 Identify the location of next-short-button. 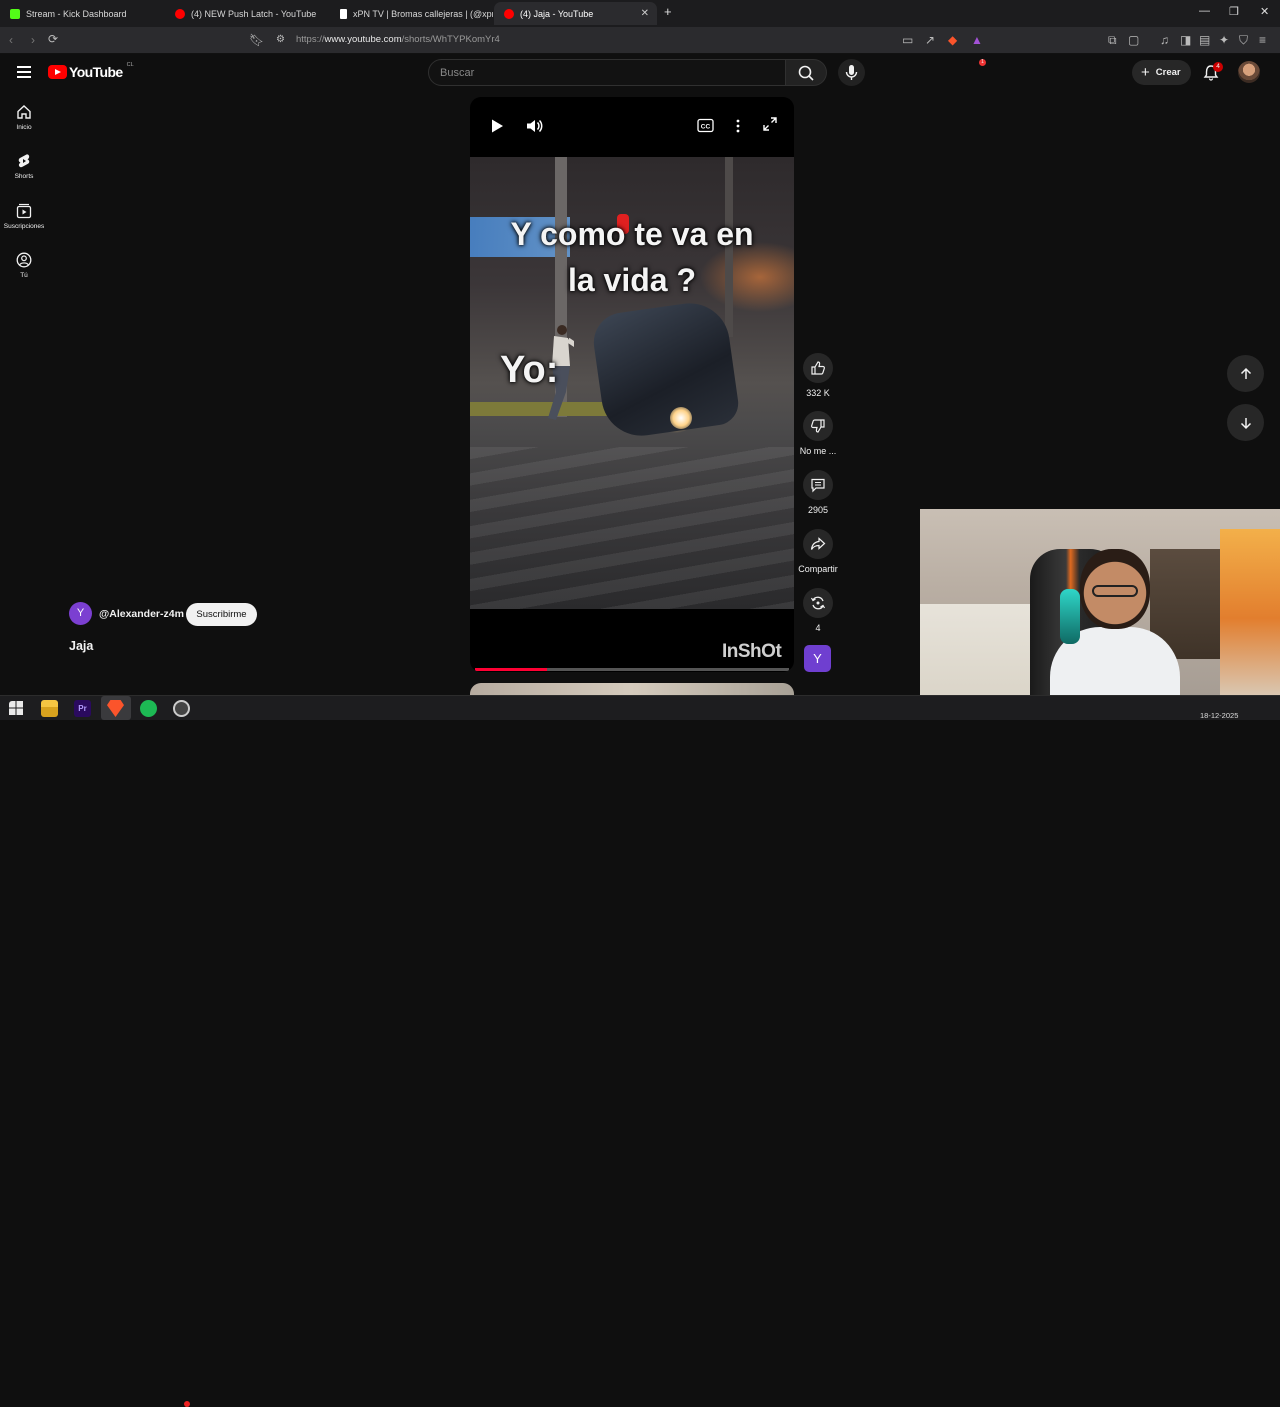
(1245, 422).